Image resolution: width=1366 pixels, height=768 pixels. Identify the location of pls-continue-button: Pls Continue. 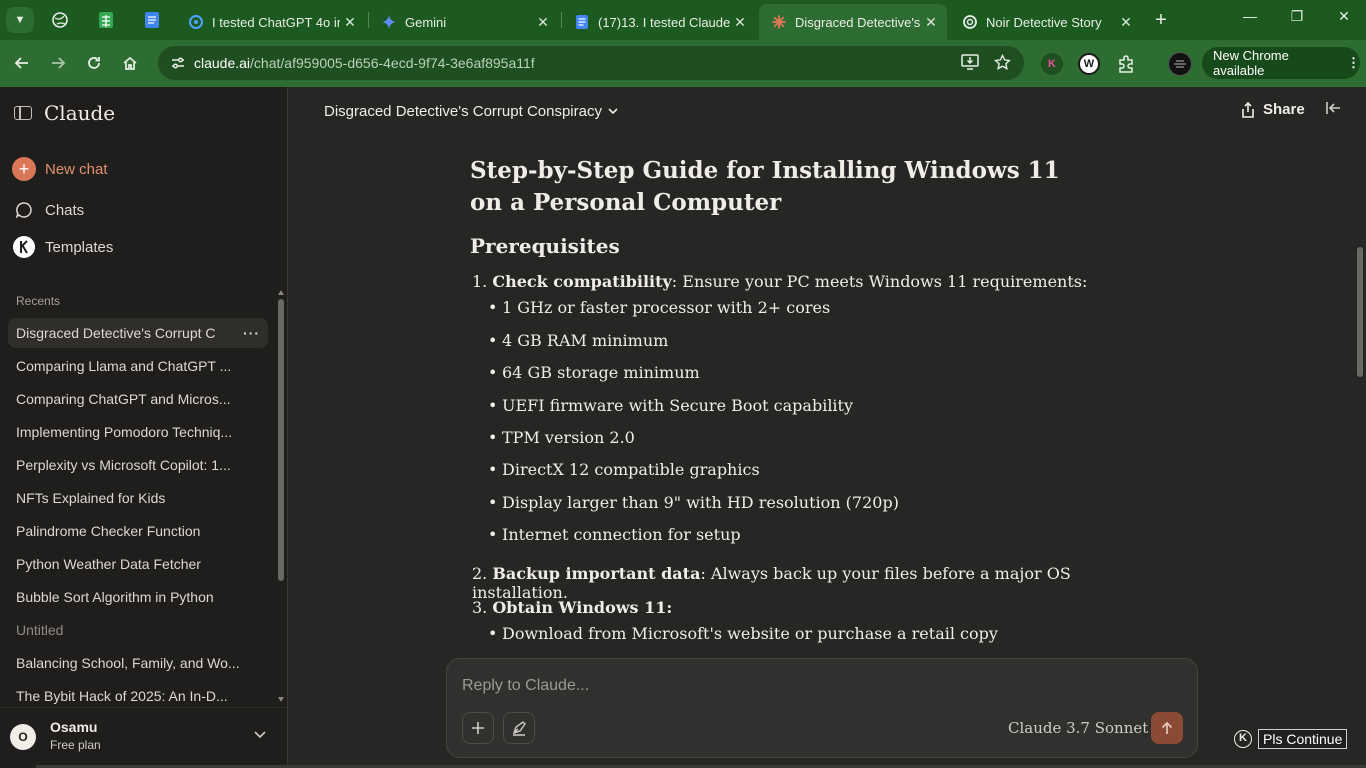
(1303, 739).